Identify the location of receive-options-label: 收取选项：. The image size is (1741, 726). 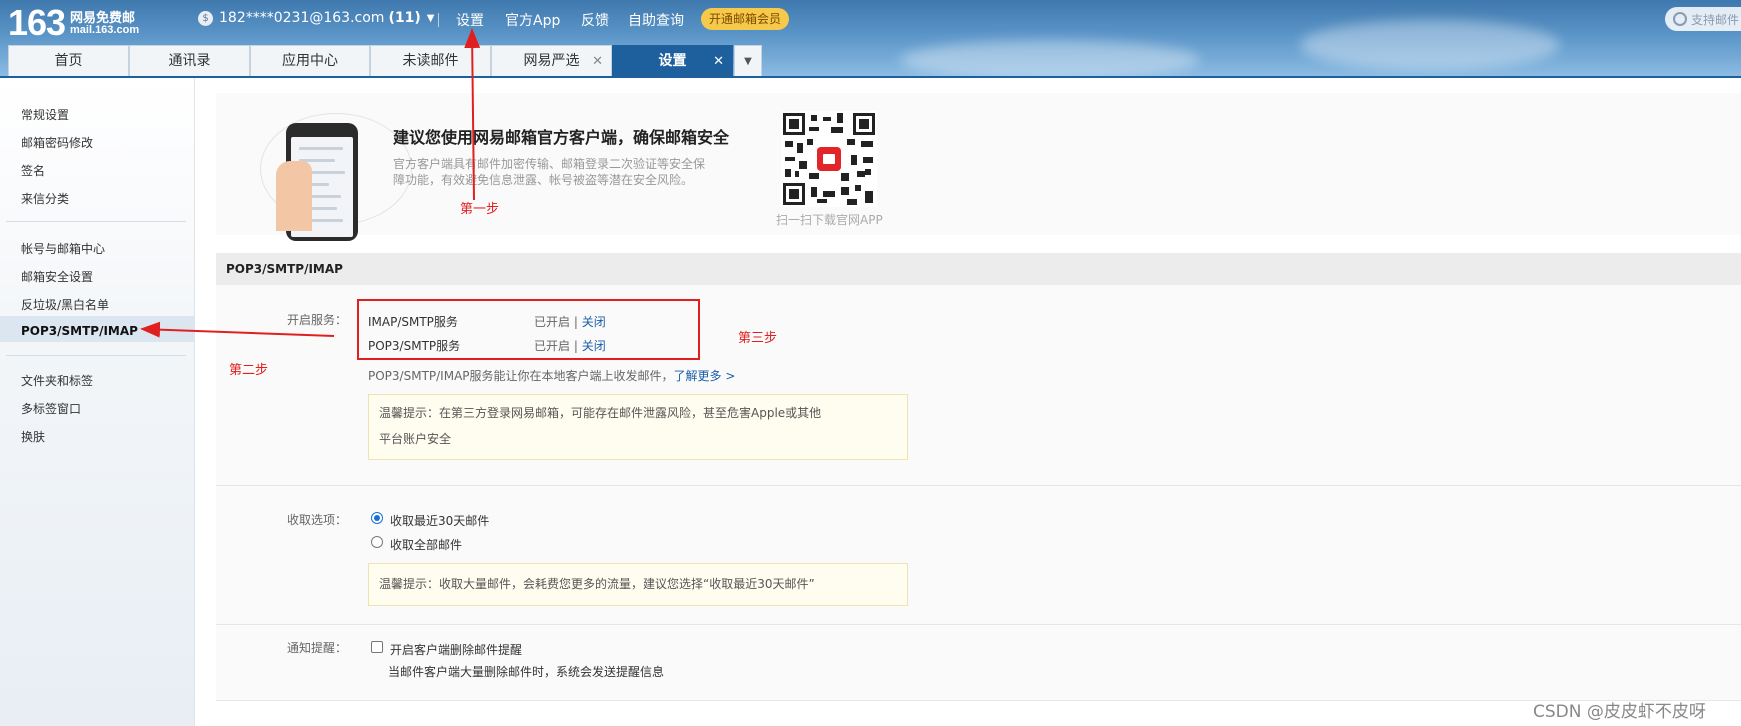
(317, 520).